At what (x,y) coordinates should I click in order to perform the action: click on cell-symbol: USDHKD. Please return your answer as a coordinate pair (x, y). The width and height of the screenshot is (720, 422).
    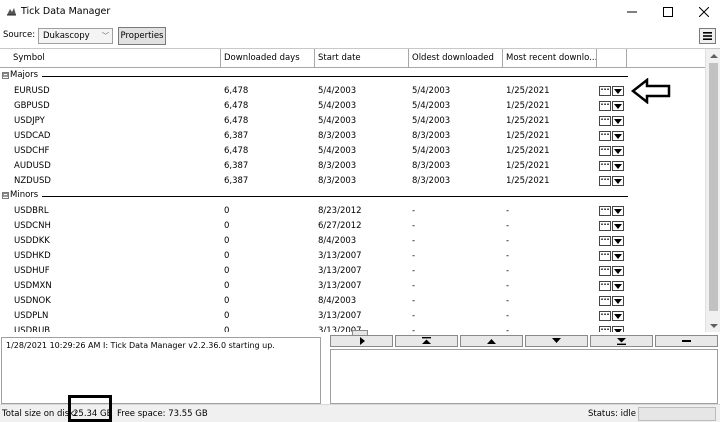
    Looking at the image, I should click on (32, 256).